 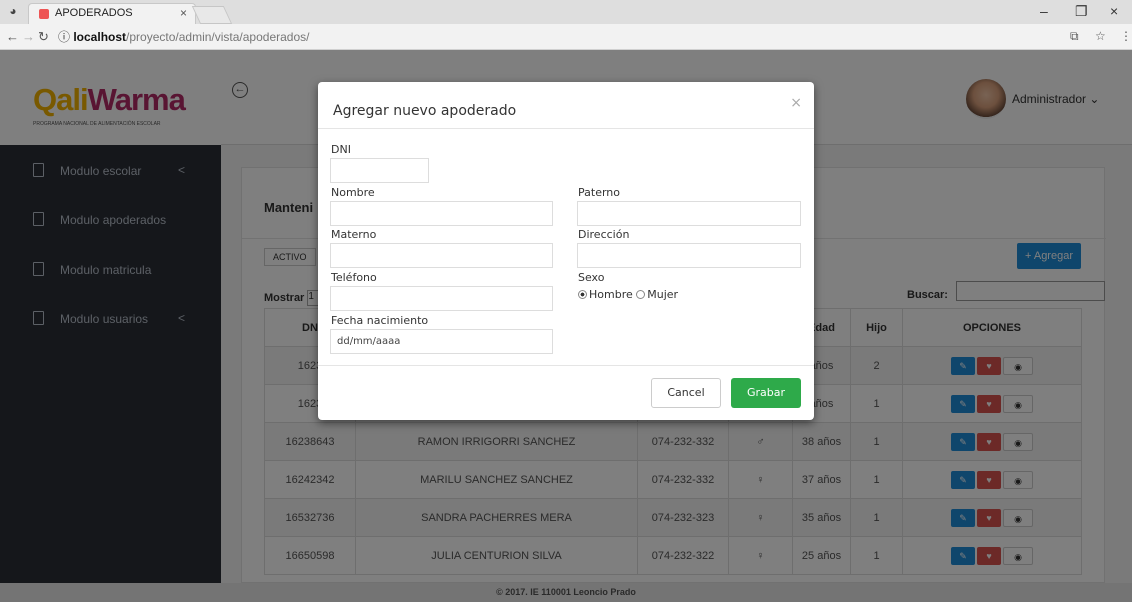 I want to click on favicon-icon, so click(x=44, y=14).